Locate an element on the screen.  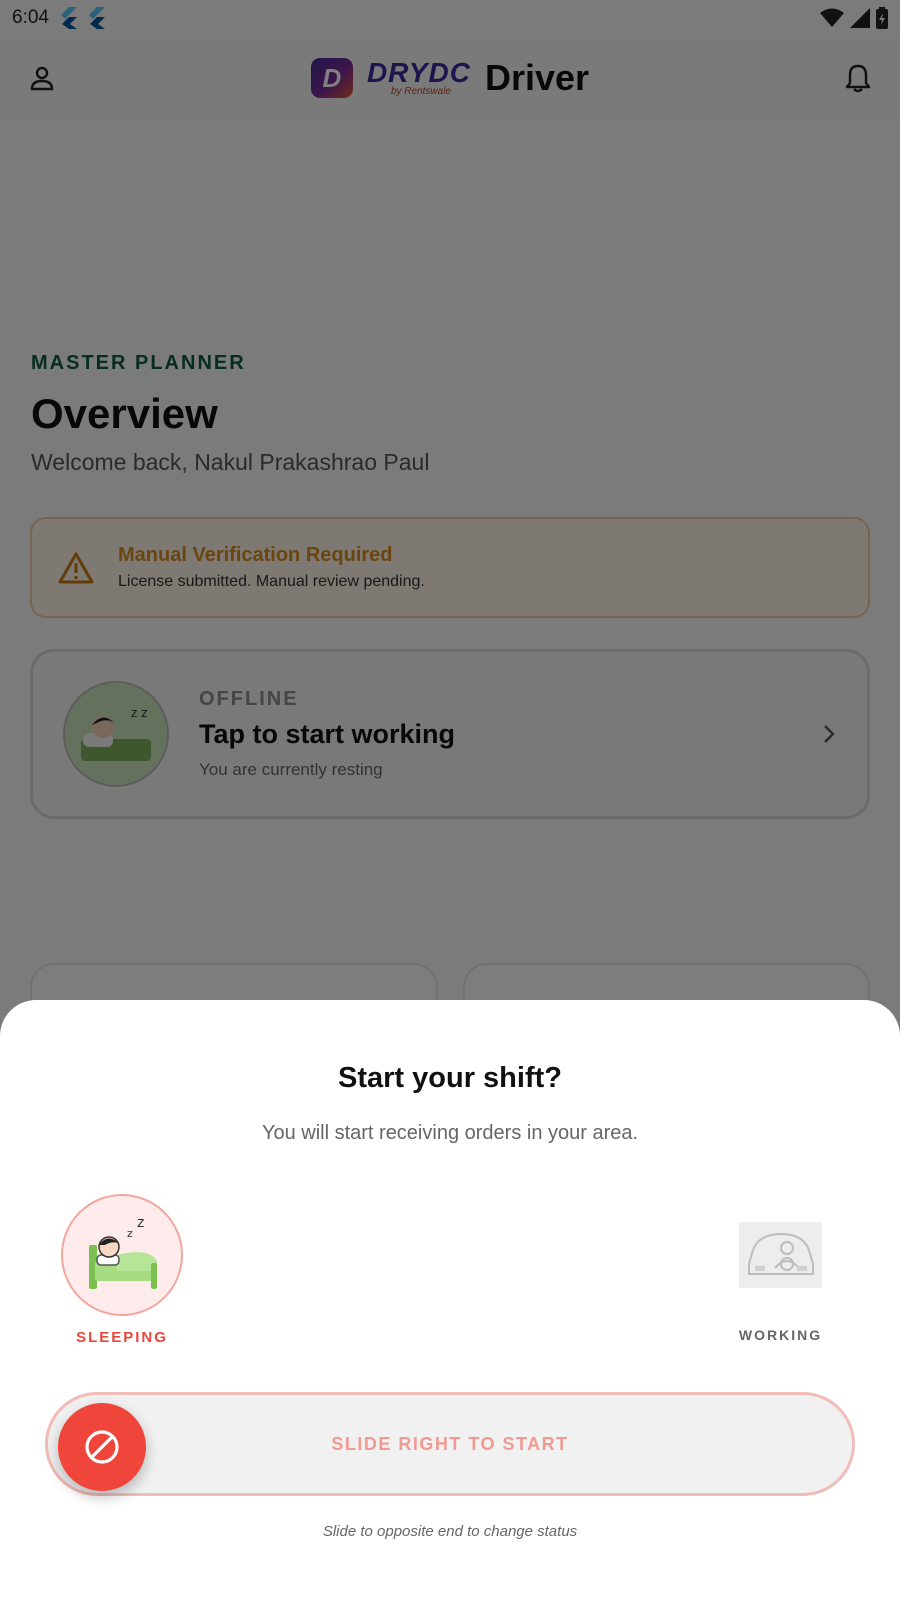
sleeping-label: SLEEPING is located at coordinates (122, 1337).